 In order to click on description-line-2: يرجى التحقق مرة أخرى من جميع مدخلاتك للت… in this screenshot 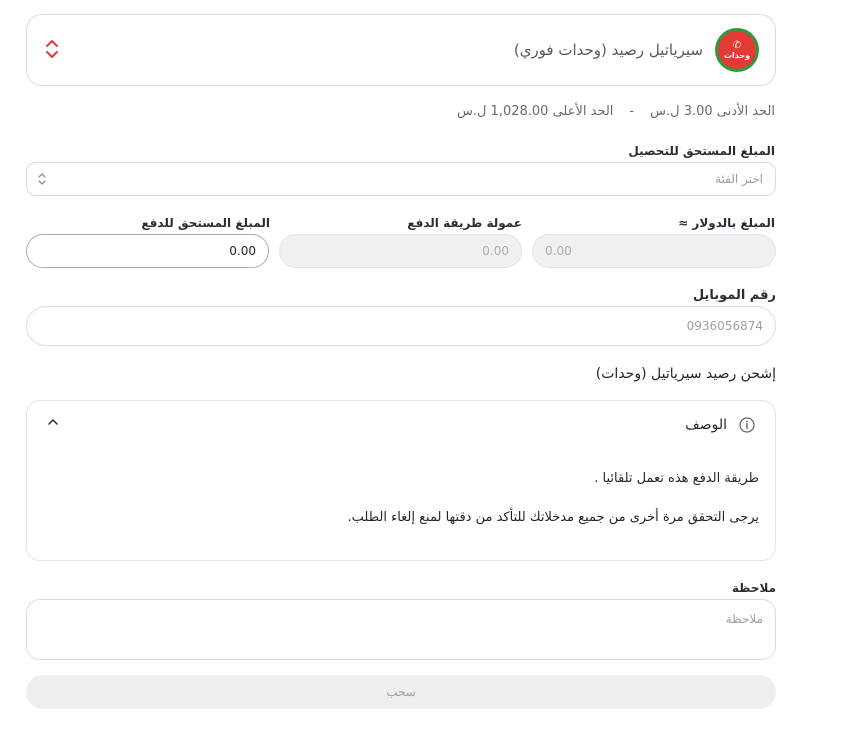, I will do `click(553, 517)`.